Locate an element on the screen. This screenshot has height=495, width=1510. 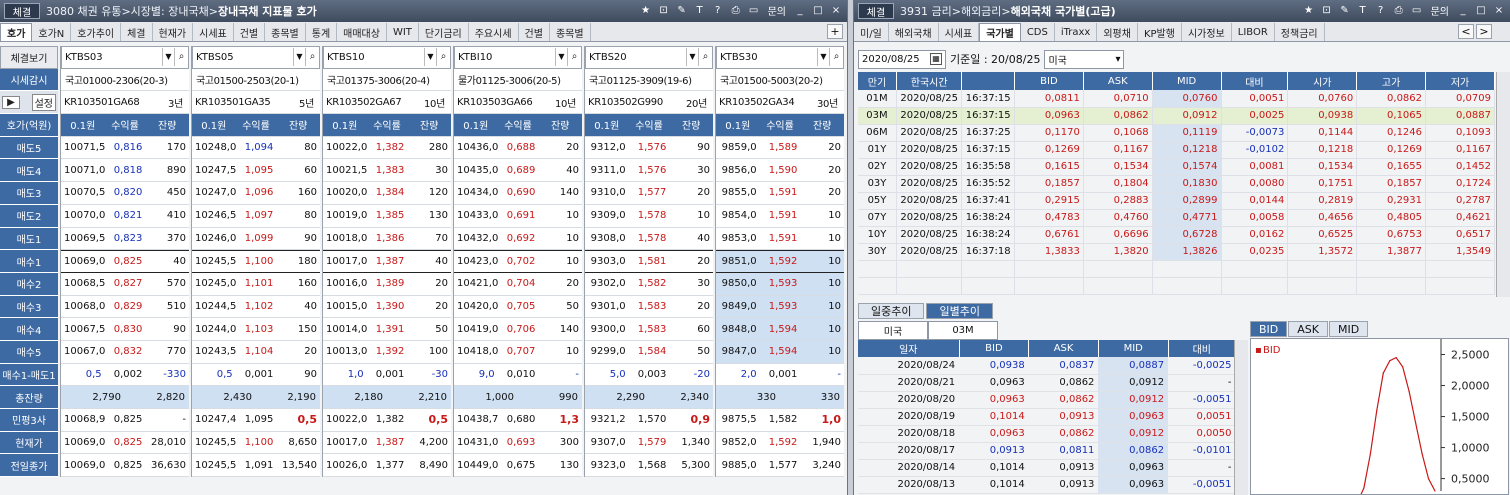
tab-3: 체결 is located at coordinates (137, 32).